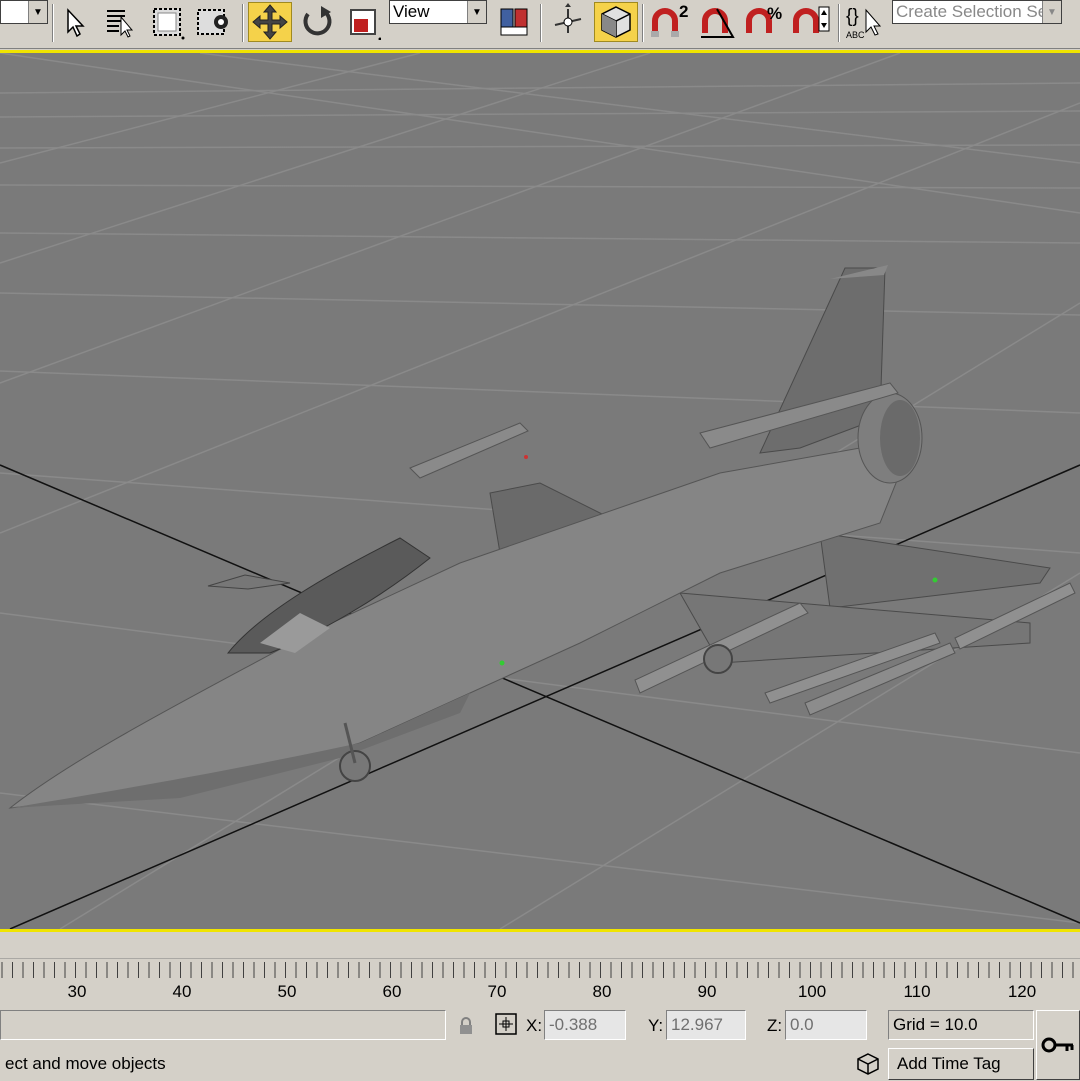 This screenshot has height=1081, width=1080. Describe the element at coordinates (392, 991) in the screenshot. I see `timeline-label: 60` at that location.